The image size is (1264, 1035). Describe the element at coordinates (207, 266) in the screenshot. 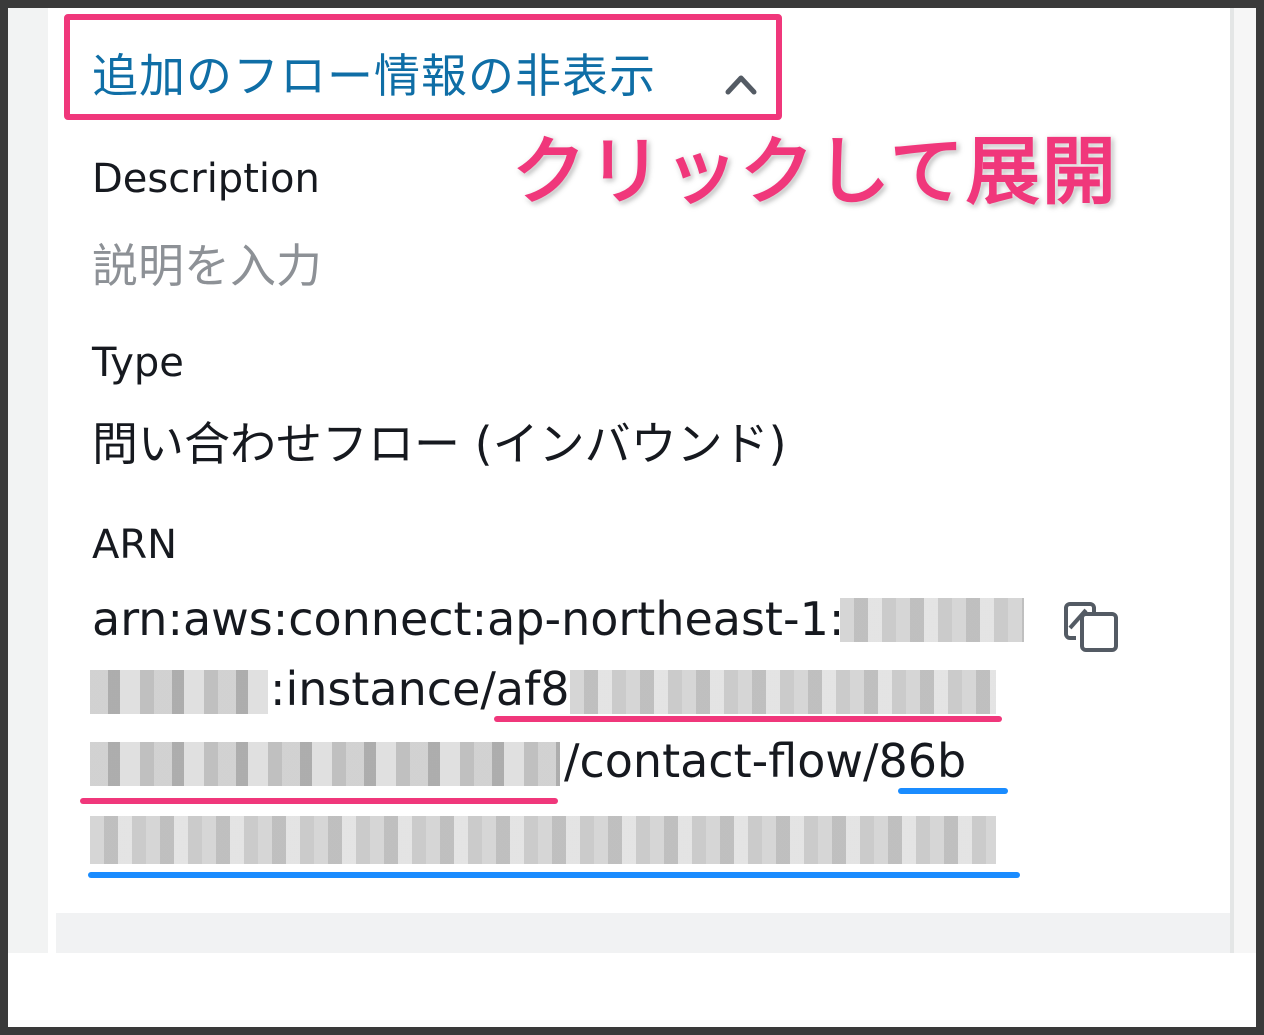

I see `description-placeholder: 説明を入力` at that location.